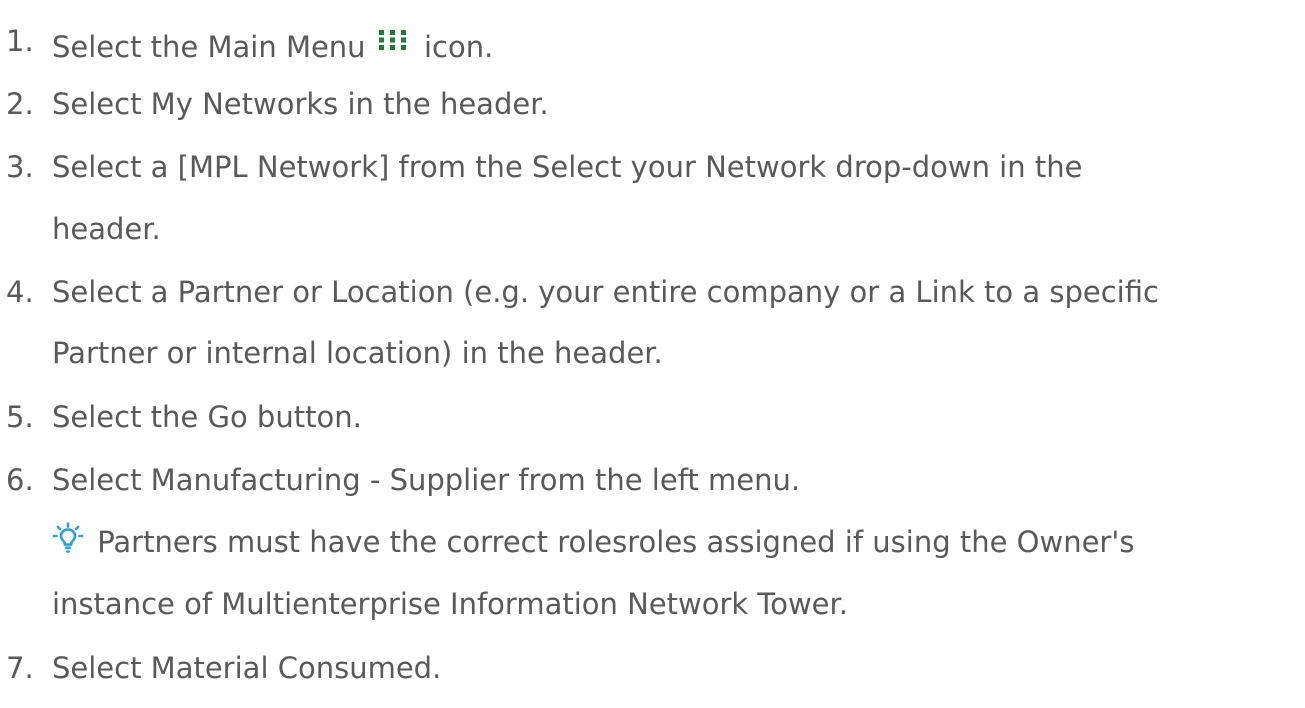  Describe the element at coordinates (20, 167) in the screenshot. I see `step-number: 3.` at that location.